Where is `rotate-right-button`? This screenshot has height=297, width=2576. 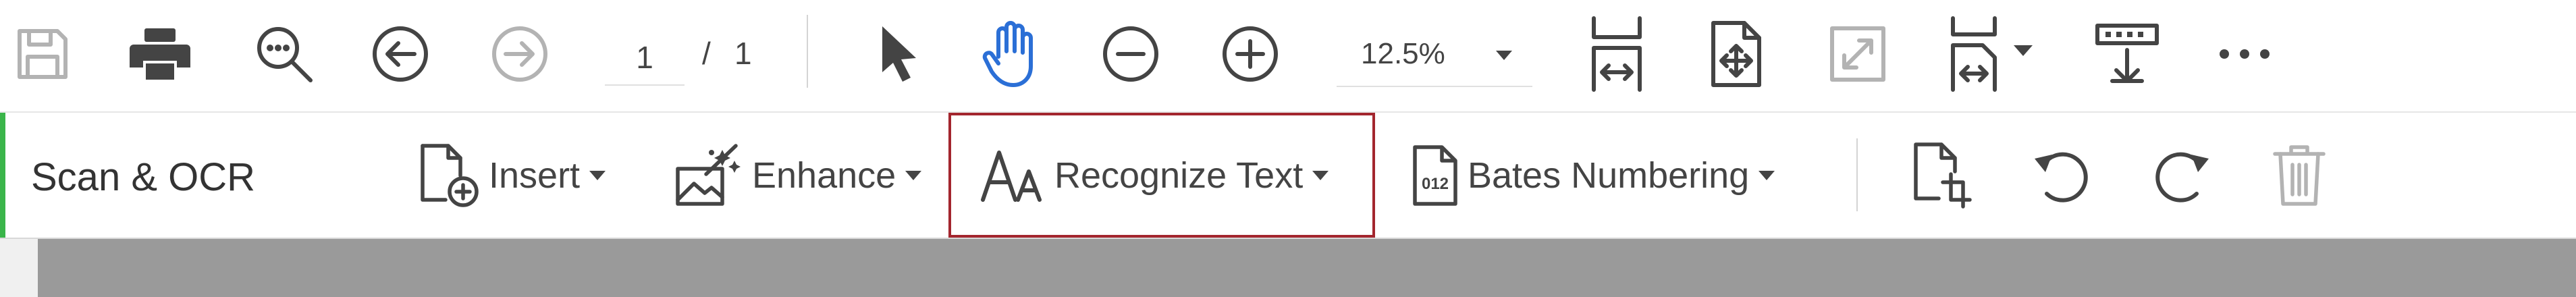 rotate-right-button is located at coordinates (2181, 175).